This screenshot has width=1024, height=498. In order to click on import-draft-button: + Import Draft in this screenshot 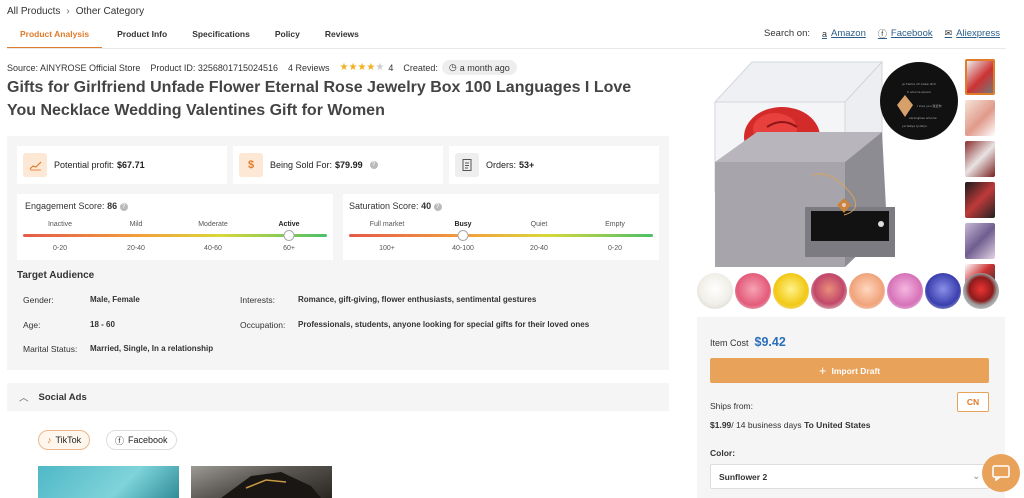, I will do `click(849, 370)`.